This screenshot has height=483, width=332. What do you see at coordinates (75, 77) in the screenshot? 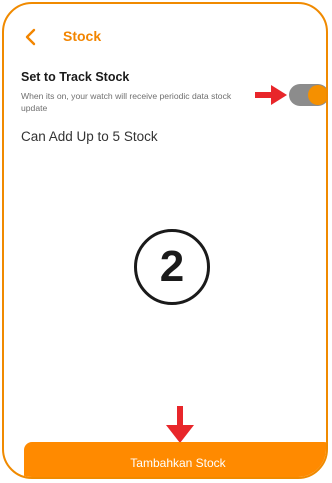
I see `track-stock-title: Set to Track Stock` at bounding box center [75, 77].